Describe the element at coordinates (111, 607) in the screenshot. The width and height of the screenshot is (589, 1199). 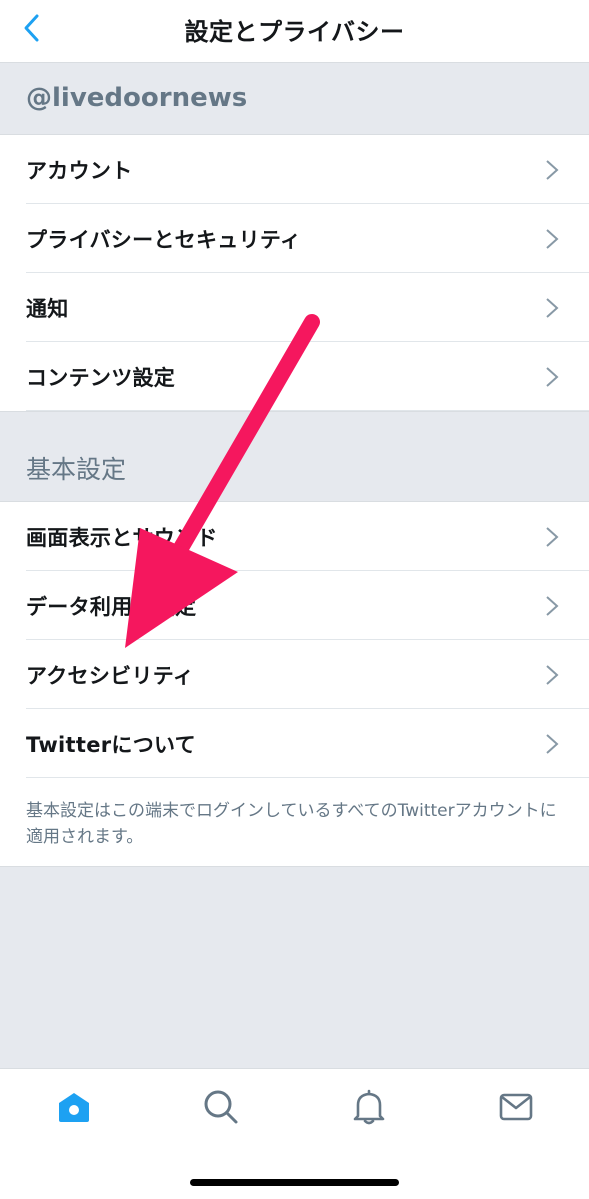
I see `settings-item-label: データ利用の設定` at that location.